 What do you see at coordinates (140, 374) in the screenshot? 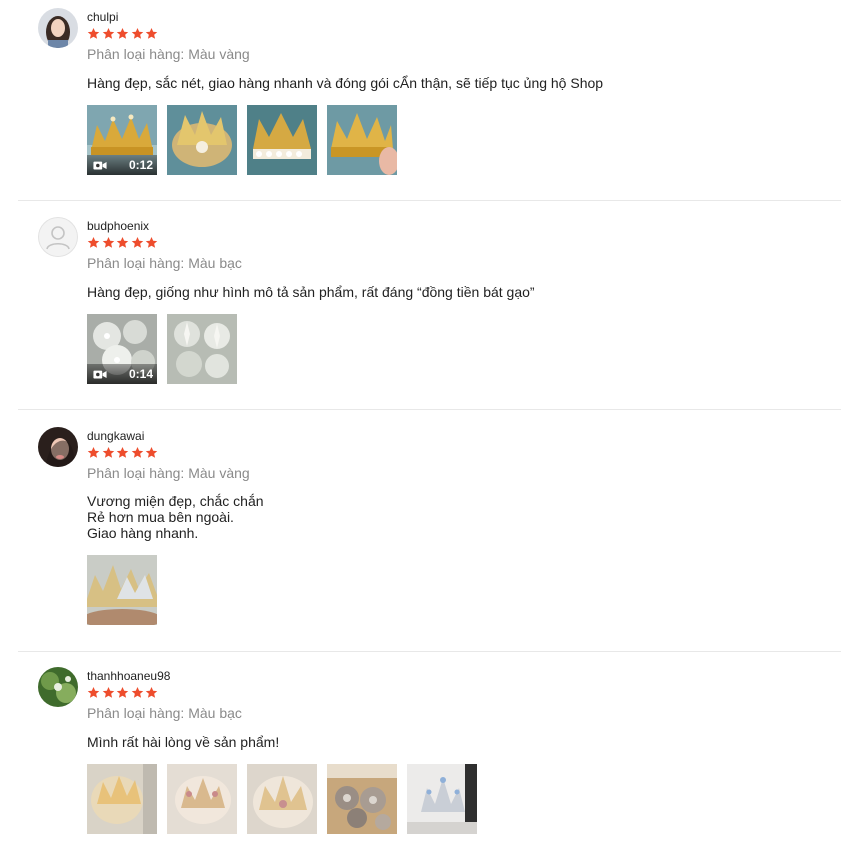
I see `video-duration: 0:14` at bounding box center [140, 374].